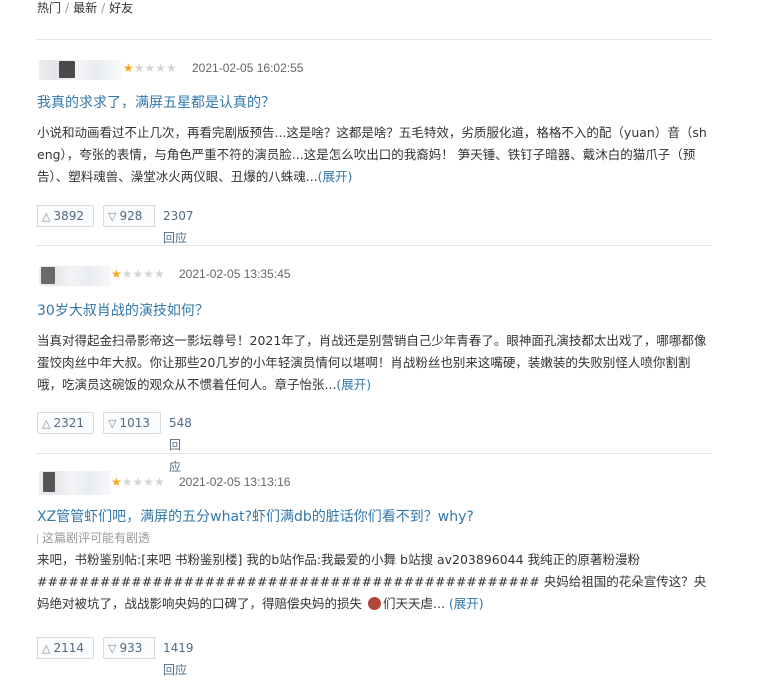 This screenshot has height=681, width=768. I want to click on spoiler-text: 这篇剧评可能有剧透, so click(96, 538).